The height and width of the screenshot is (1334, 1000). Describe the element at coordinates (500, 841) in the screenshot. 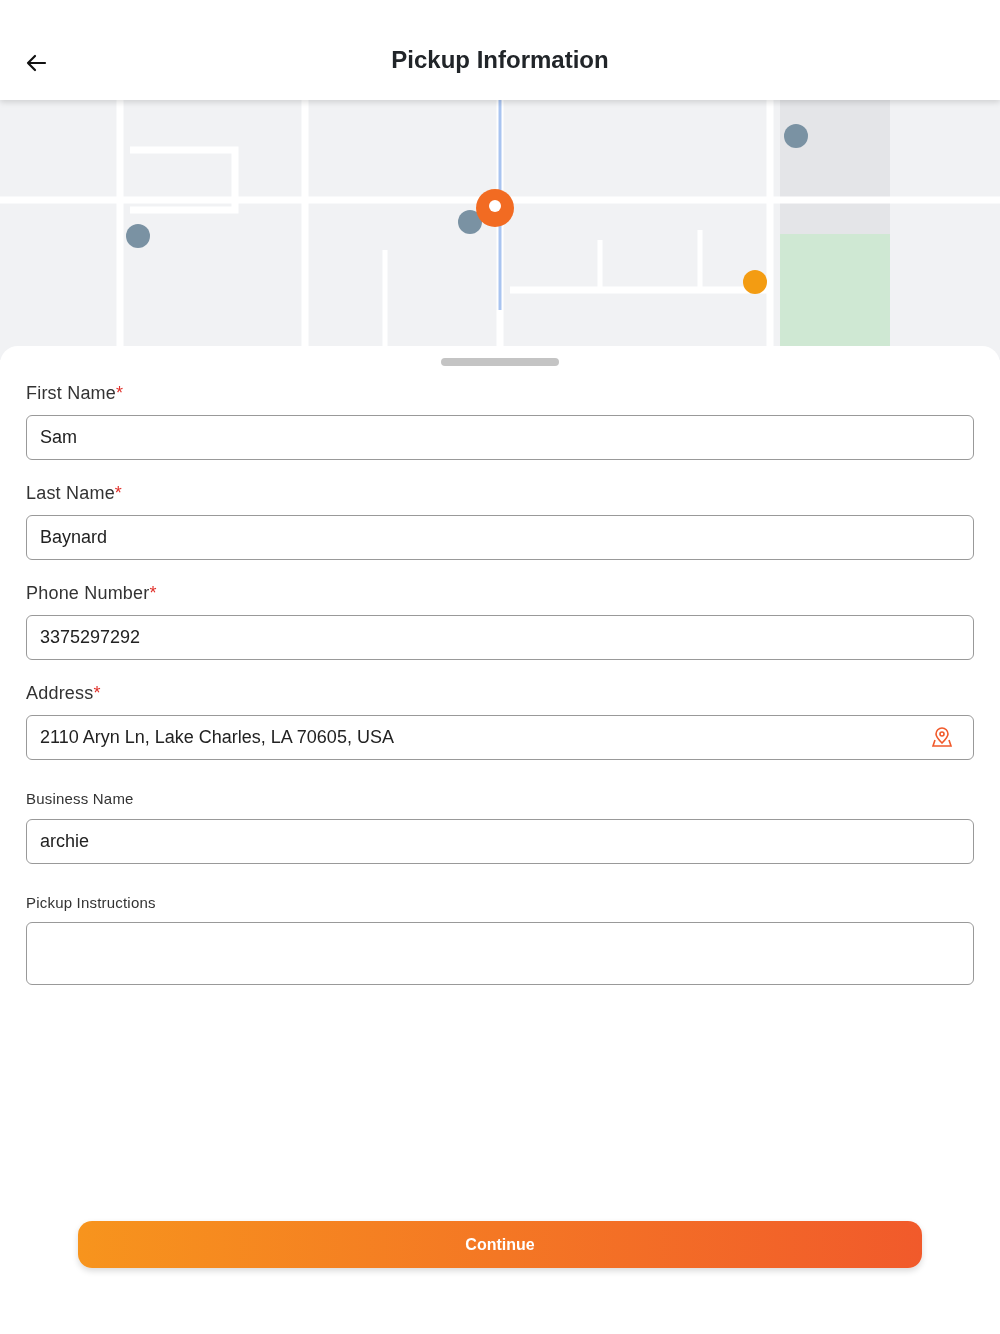

I see `input-field: archie` at that location.